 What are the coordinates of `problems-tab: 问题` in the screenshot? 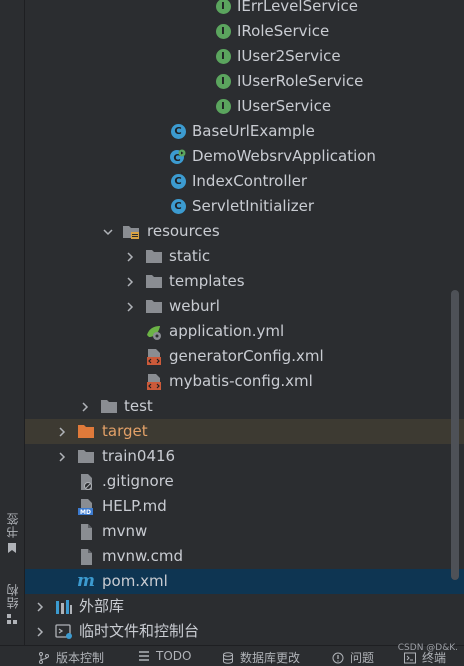 It's located at (353, 657).